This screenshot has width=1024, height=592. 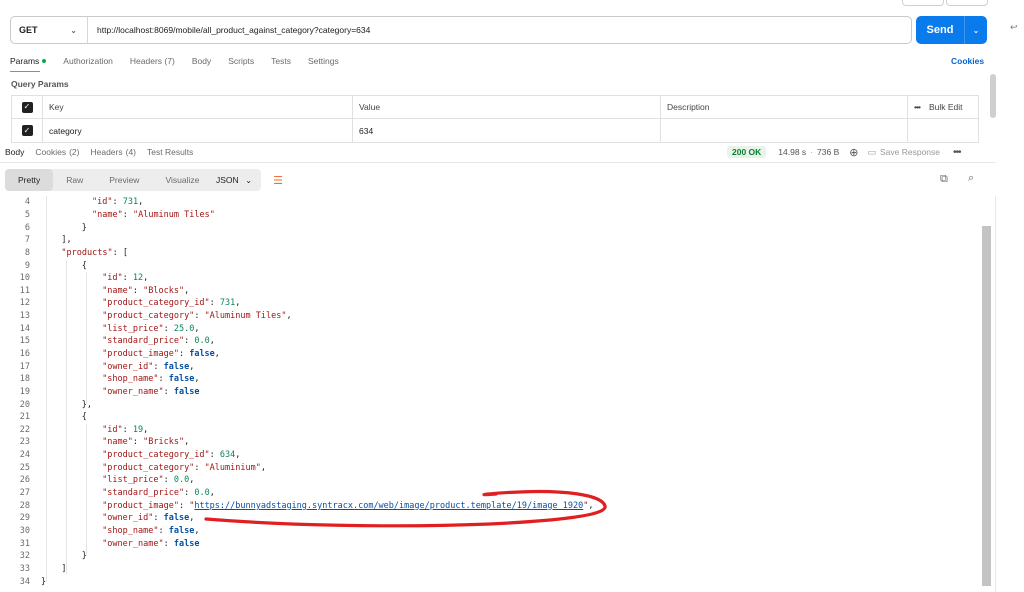 I want to click on tab-tests: Tests, so click(x=281, y=61).